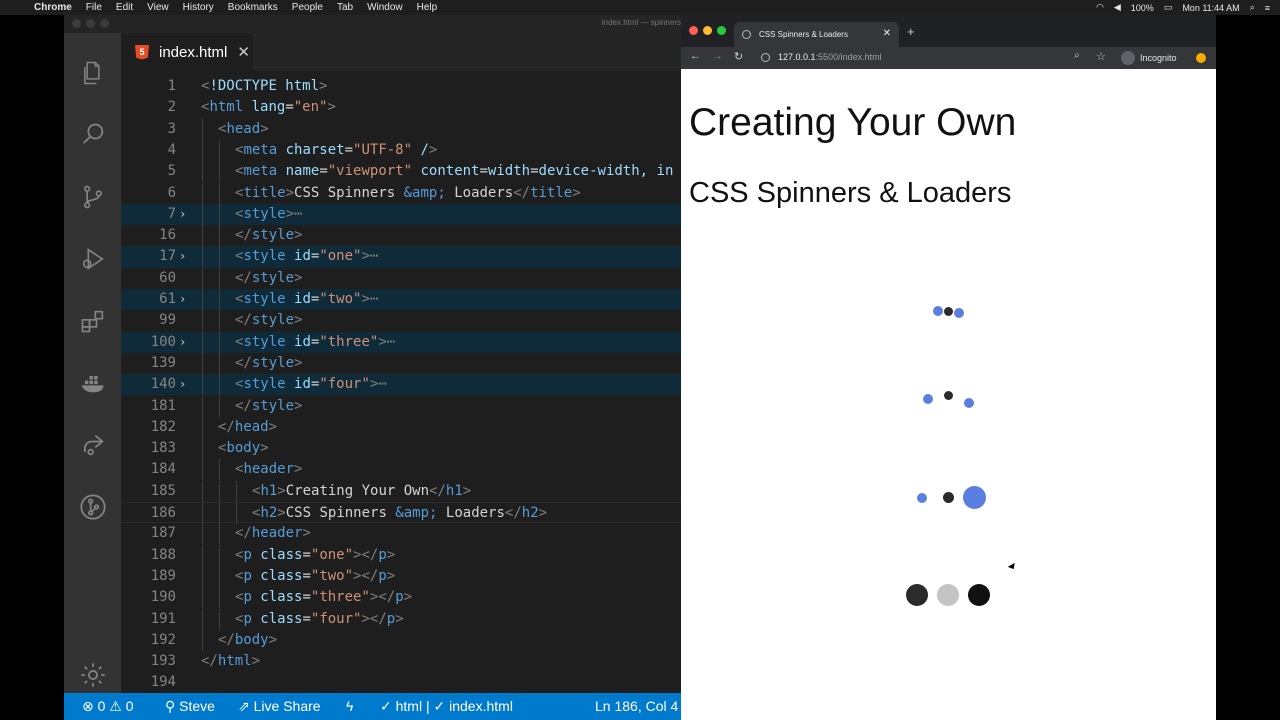 The image size is (1280, 720). Describe the element at coordinates (1252, 7) in the screenshot. I see `spotlight-icon: ⌕` at that location.